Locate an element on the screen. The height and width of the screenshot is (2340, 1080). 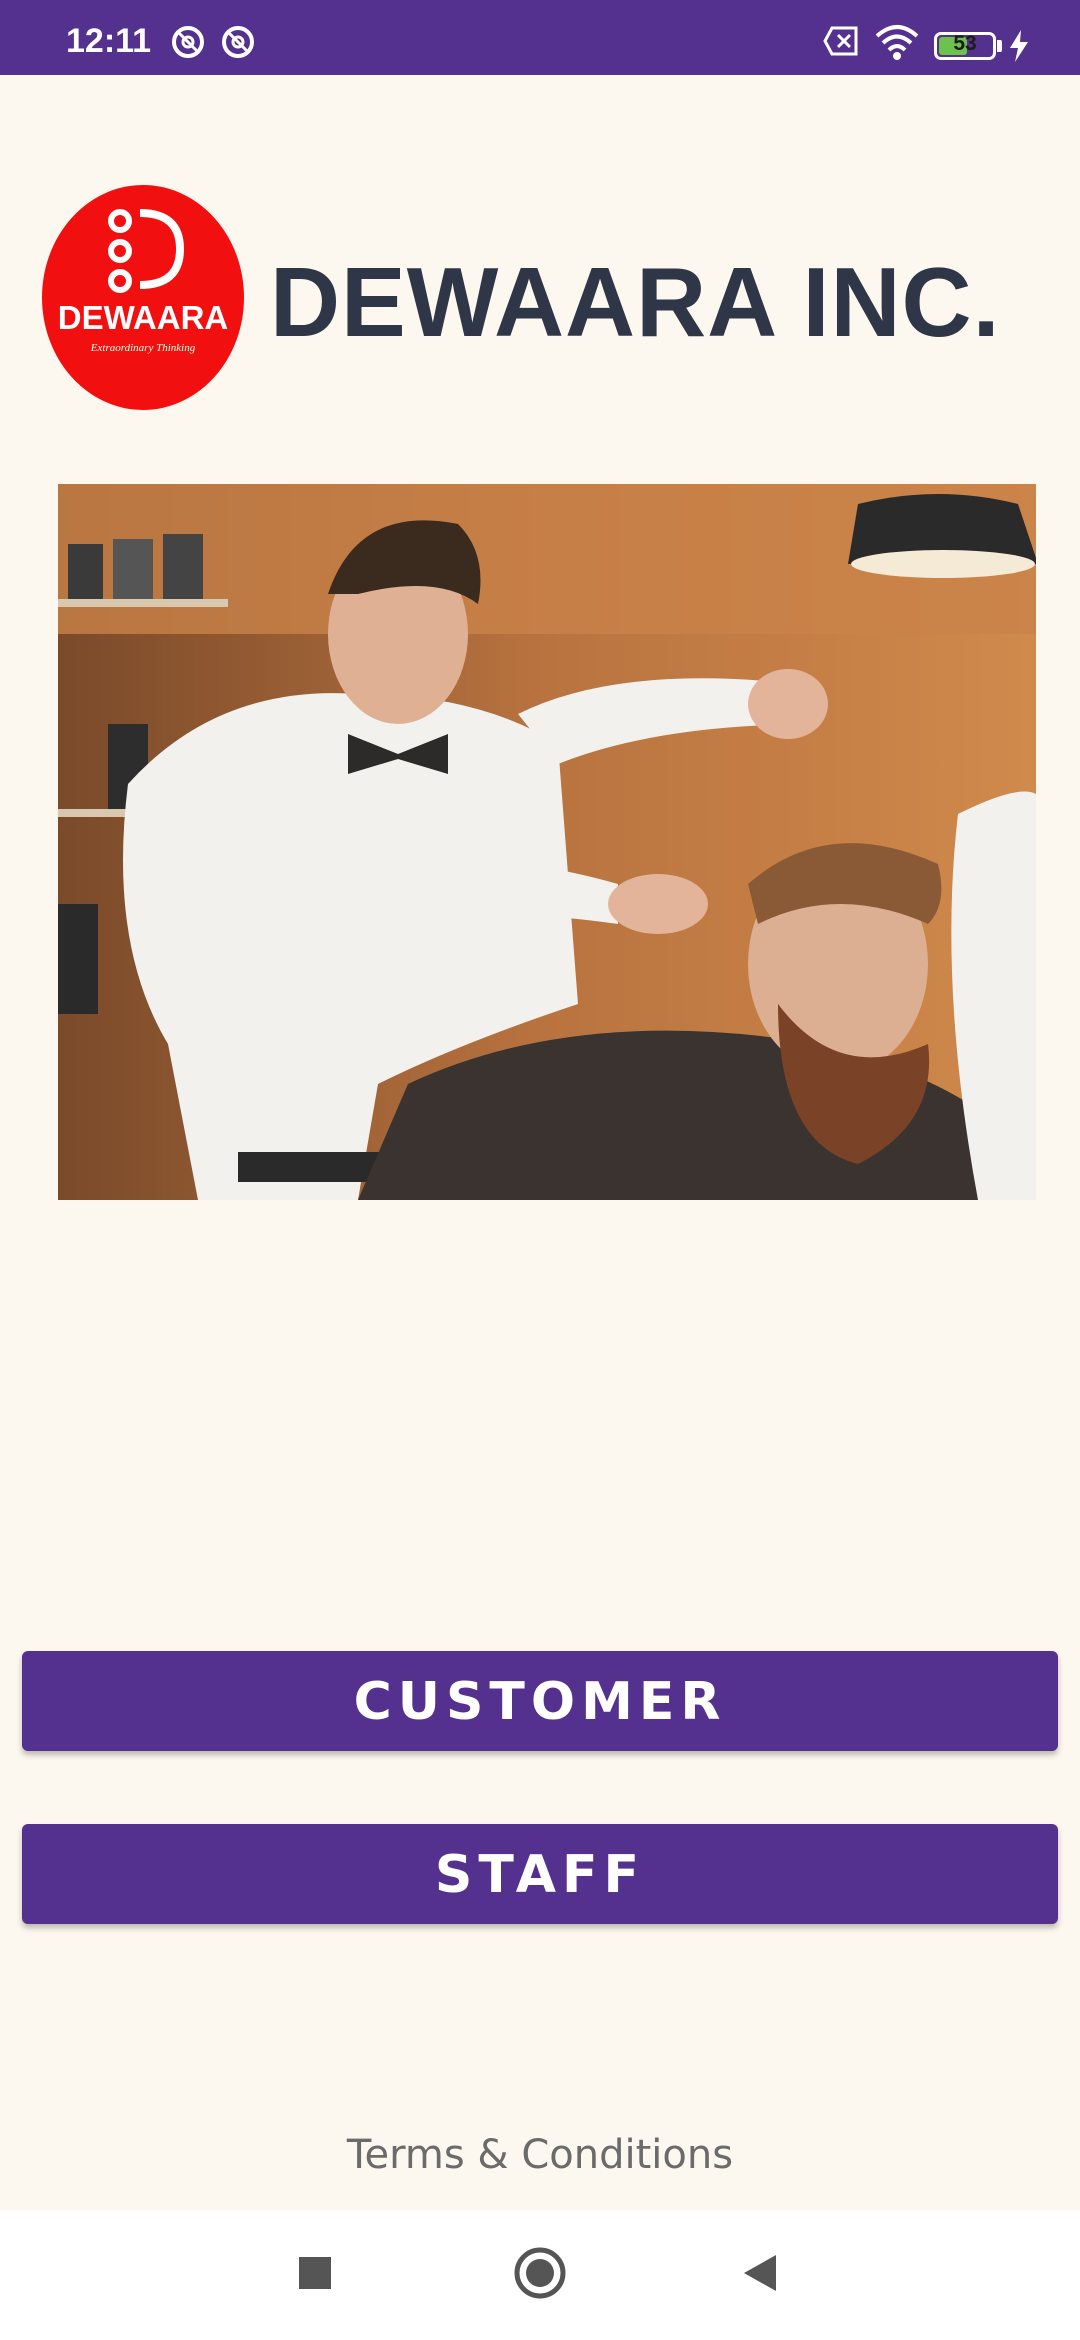
battery-tip is located at coordinates (999, 46).